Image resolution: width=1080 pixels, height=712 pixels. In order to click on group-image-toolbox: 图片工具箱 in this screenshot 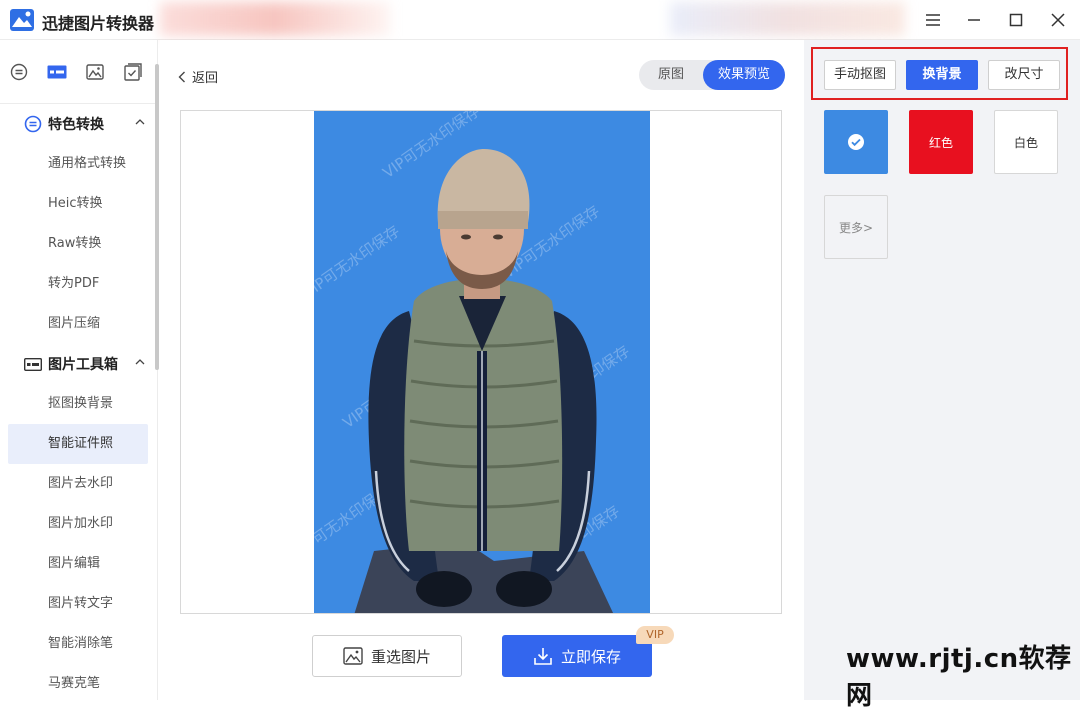, I will do `click(78, 364)`.